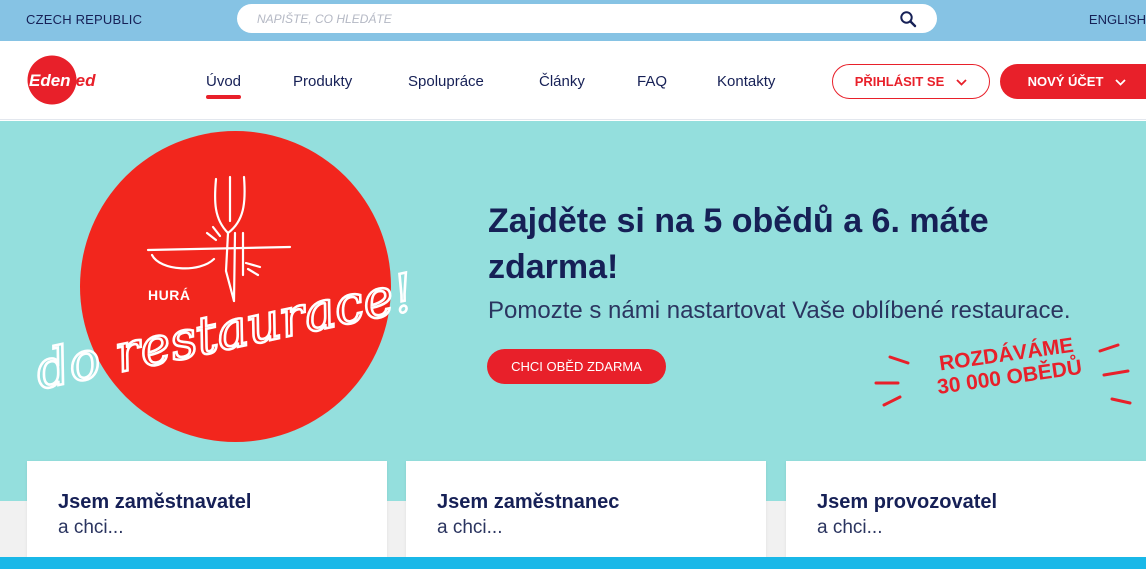  Describe the element at coordinates (322, 81) in the screenshot. I see `nav-item-produkty: Produkty` at that location.